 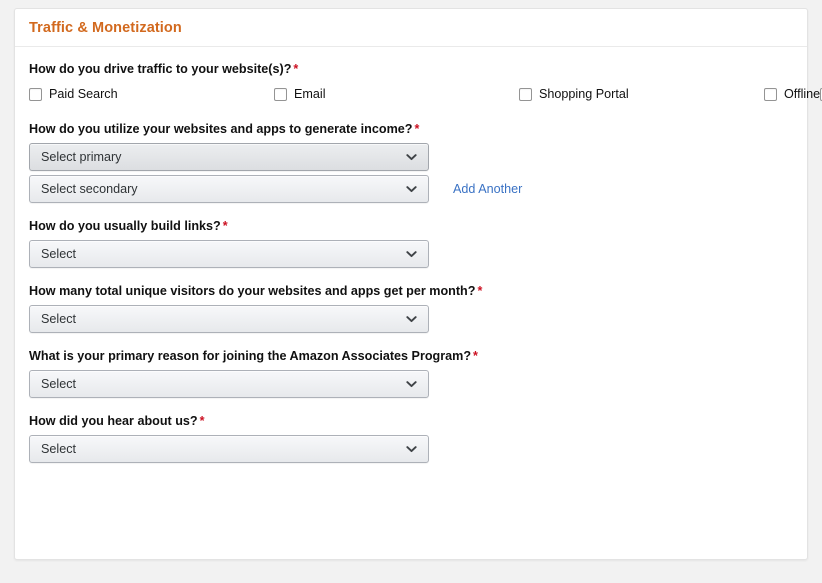 I want to click on checkbox-email: Email, so click(x=396, y=94).